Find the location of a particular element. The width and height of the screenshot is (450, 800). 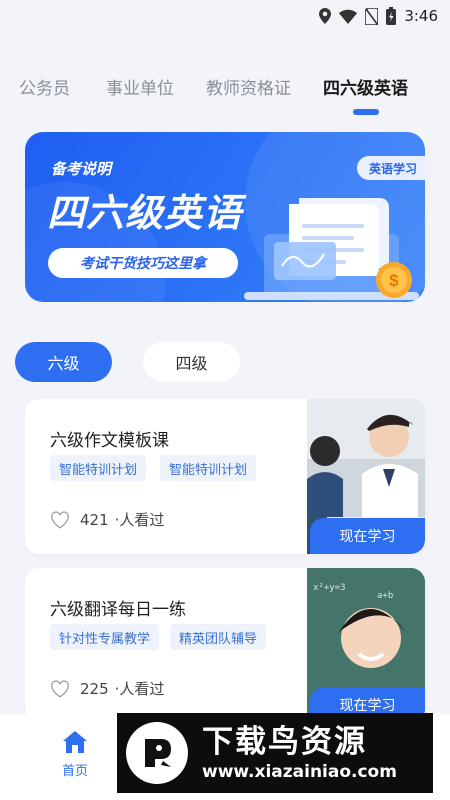

course-views: 421 ·人看过 is located at coordinates (107, 519).